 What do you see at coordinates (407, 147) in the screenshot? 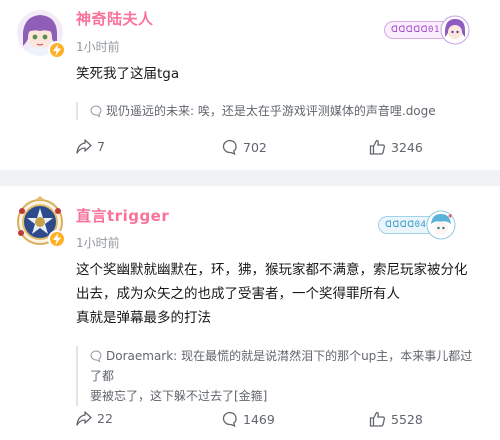
I see `like-count: 3246` at bounding box center [407, 147].